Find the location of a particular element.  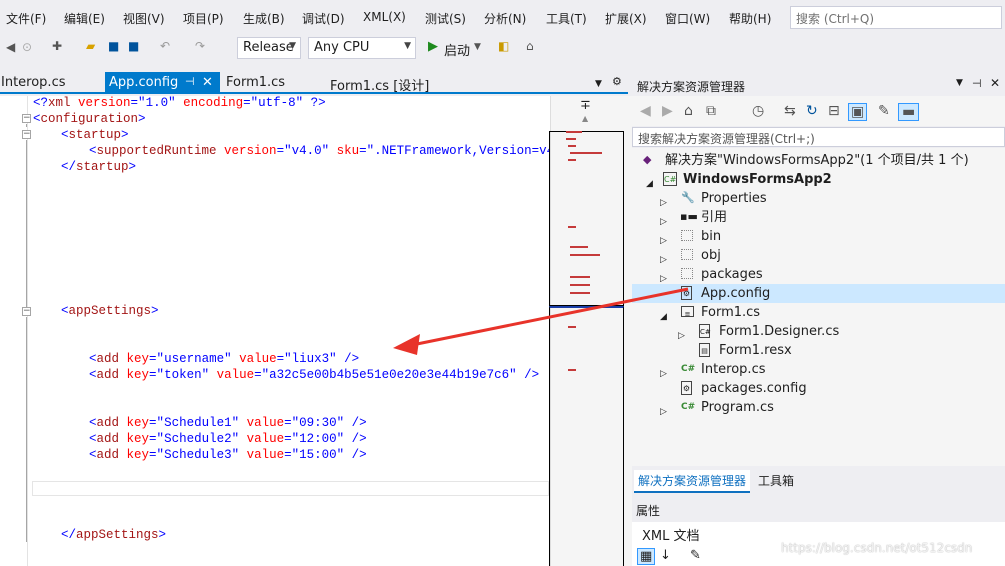

watermark: https://blog.csdn.net/ot512csdn is located at coordinates (877, 548).